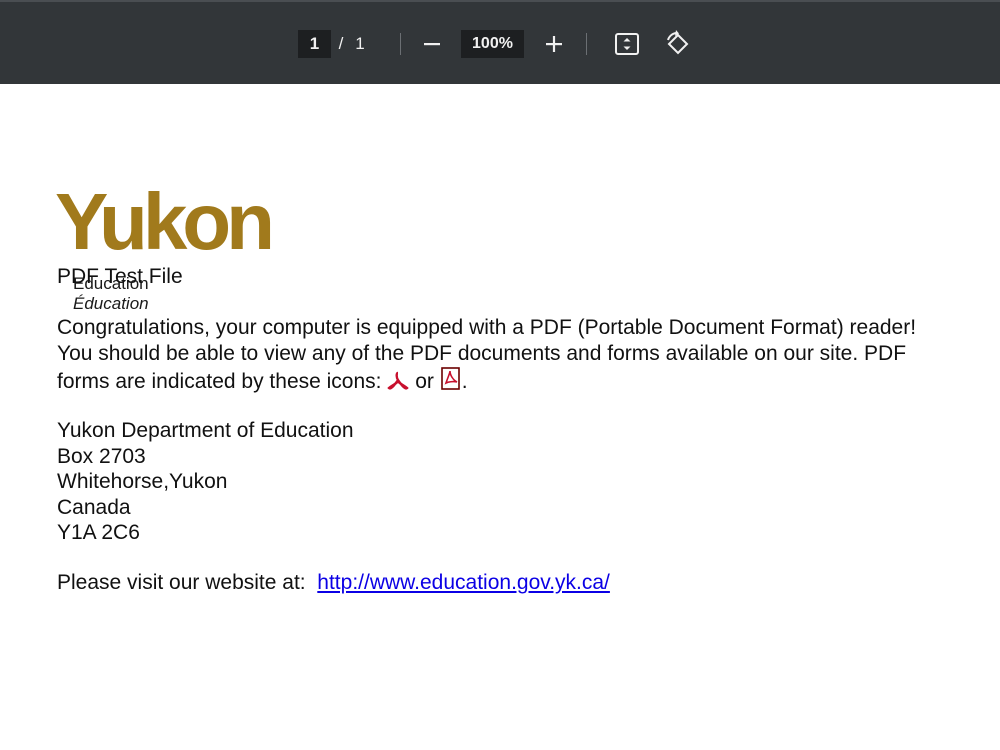 This screenshot has height=750, width=1000. I want to click on yukon-education-logo: Yukon Education Éducation, so click(170, 249).